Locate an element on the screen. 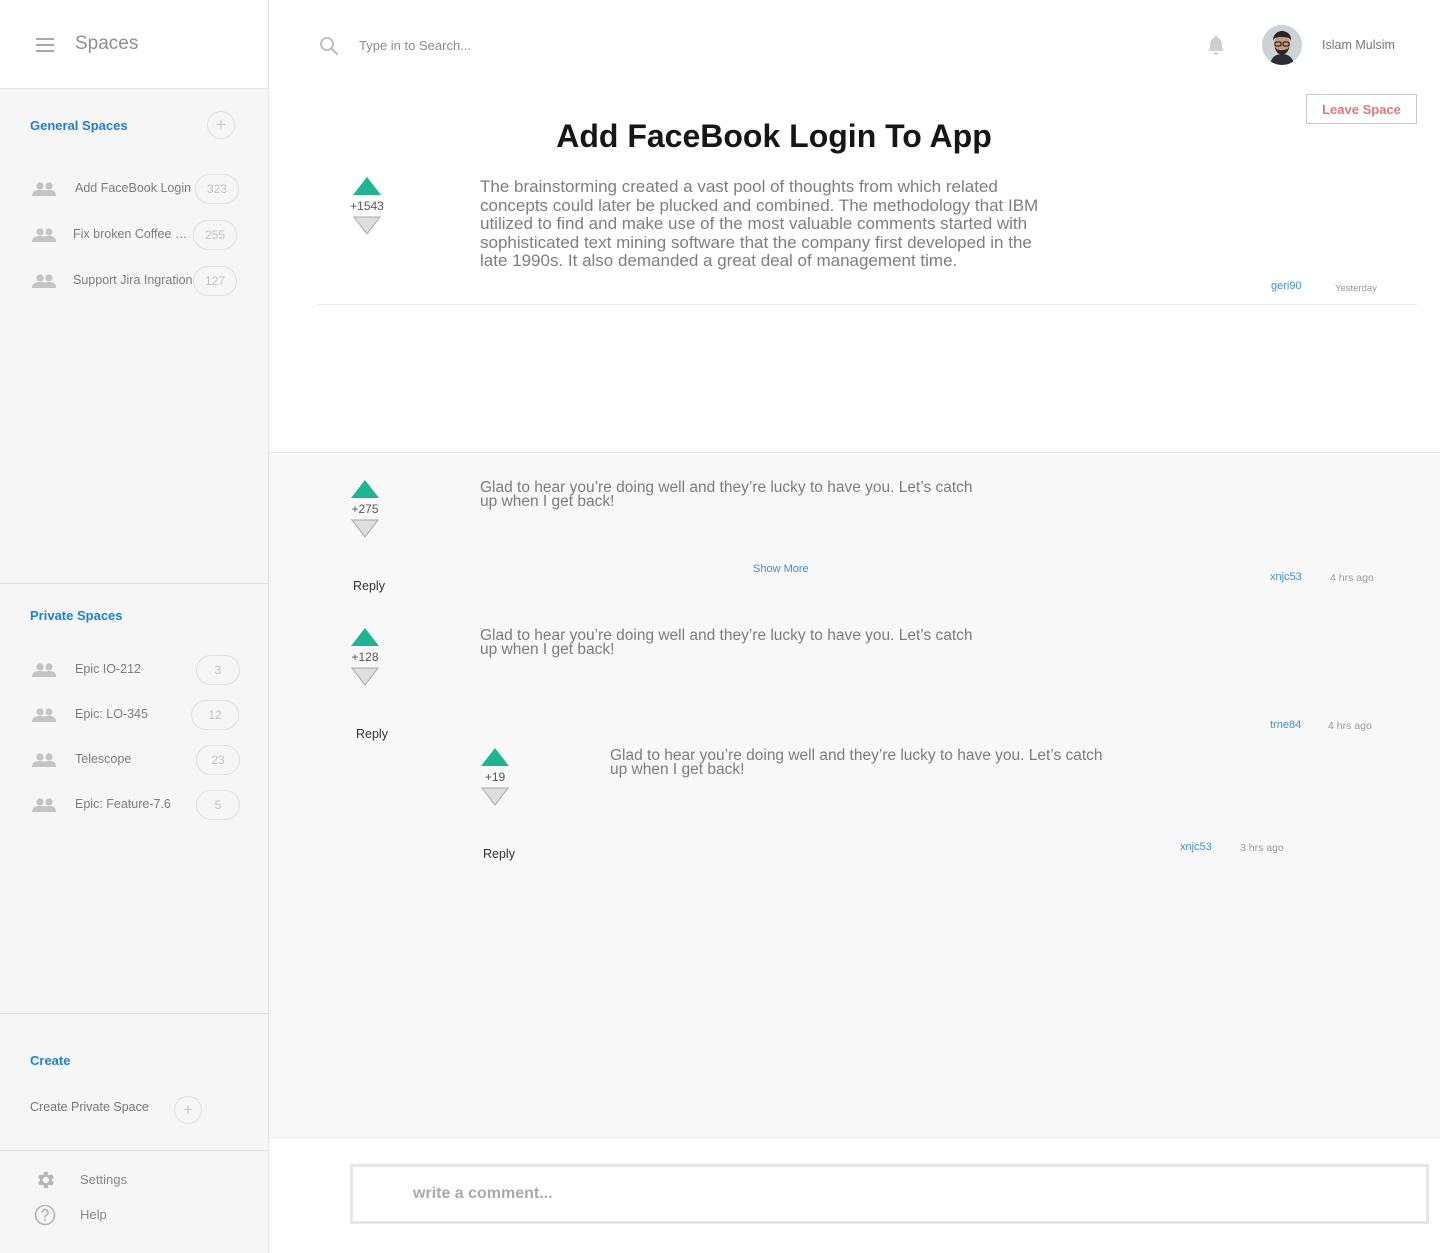 The width and height of the screenshot is (1440, 1253). sidebar-item-count: 5 is located at coordinates (218, 805).